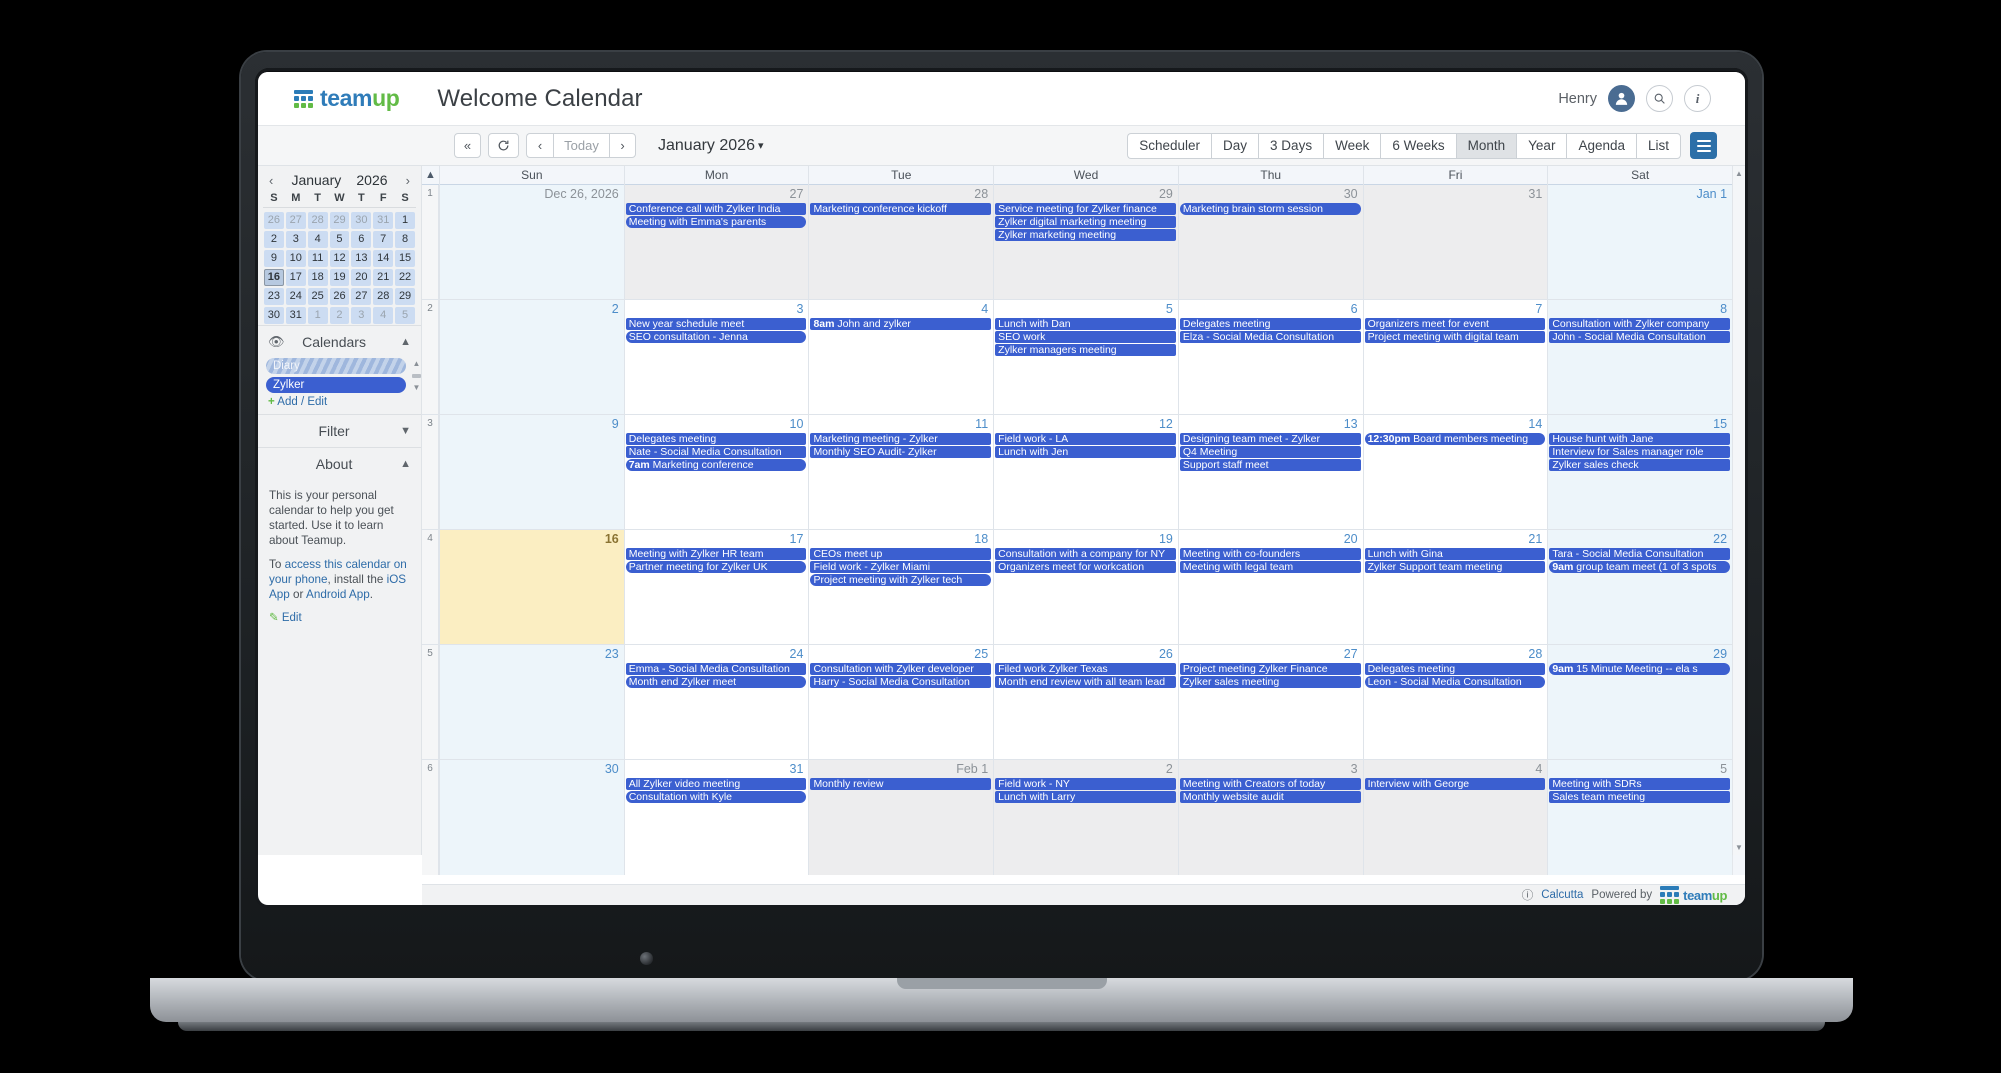  I want to click on calendar-event: Monthly review, so click(901, 784).